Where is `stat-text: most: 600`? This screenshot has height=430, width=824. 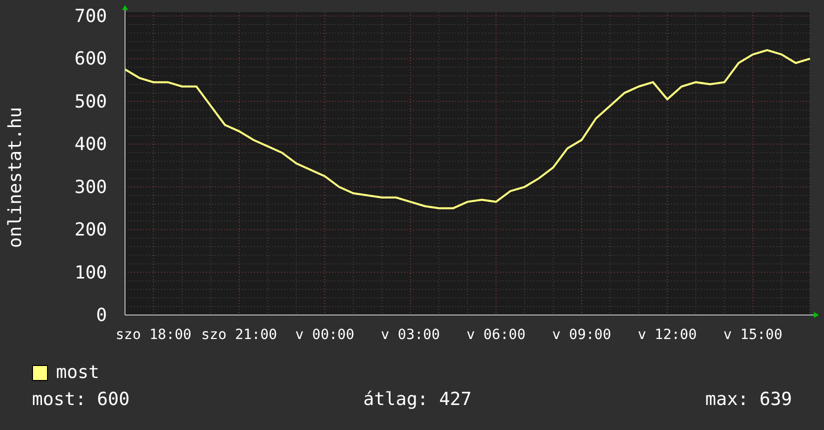 stat-text: most: 600 is located at coordinates (81, 399).